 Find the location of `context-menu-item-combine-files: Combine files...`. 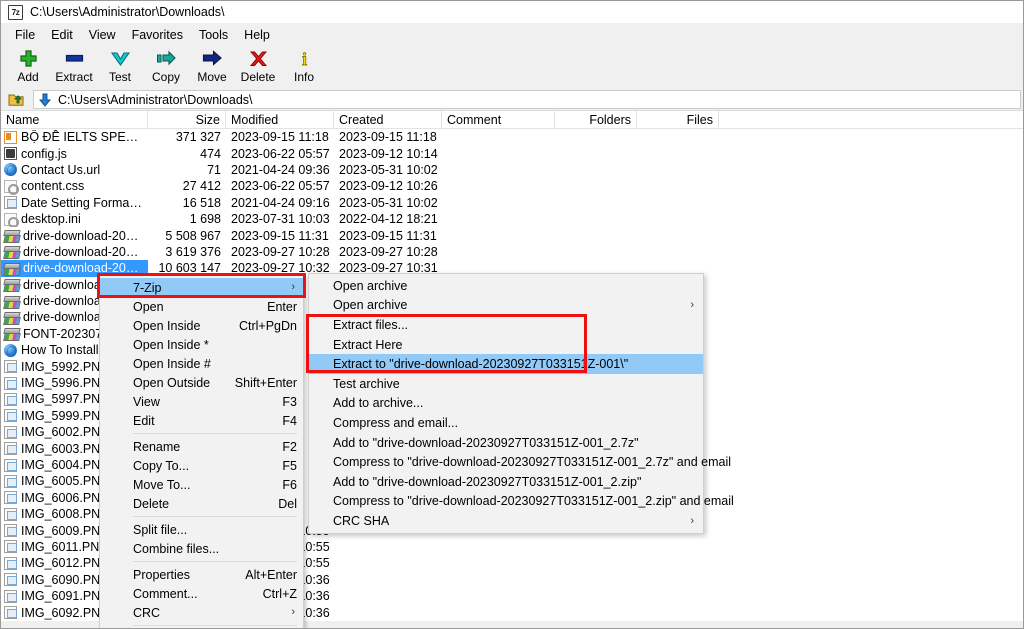

context-menu-item-combine-files: Combine files... is located at coordinates (201, 548).